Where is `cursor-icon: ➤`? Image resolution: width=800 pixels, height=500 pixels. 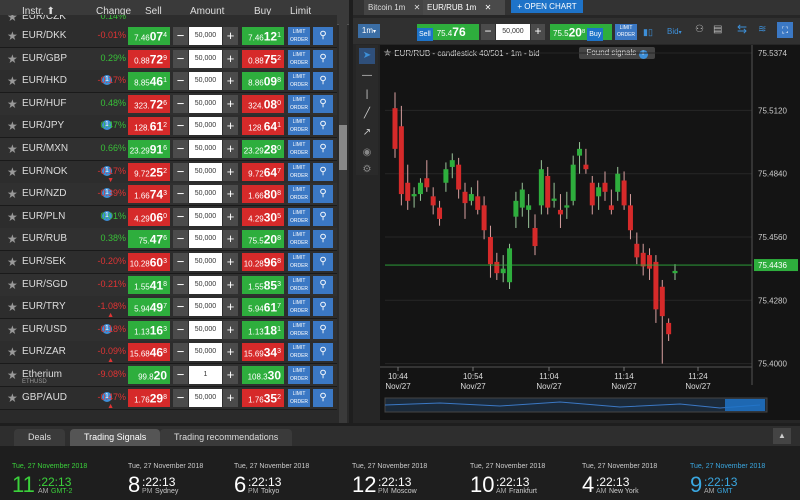
cursor-icon: ➤ is located at coordinates (367, 56).